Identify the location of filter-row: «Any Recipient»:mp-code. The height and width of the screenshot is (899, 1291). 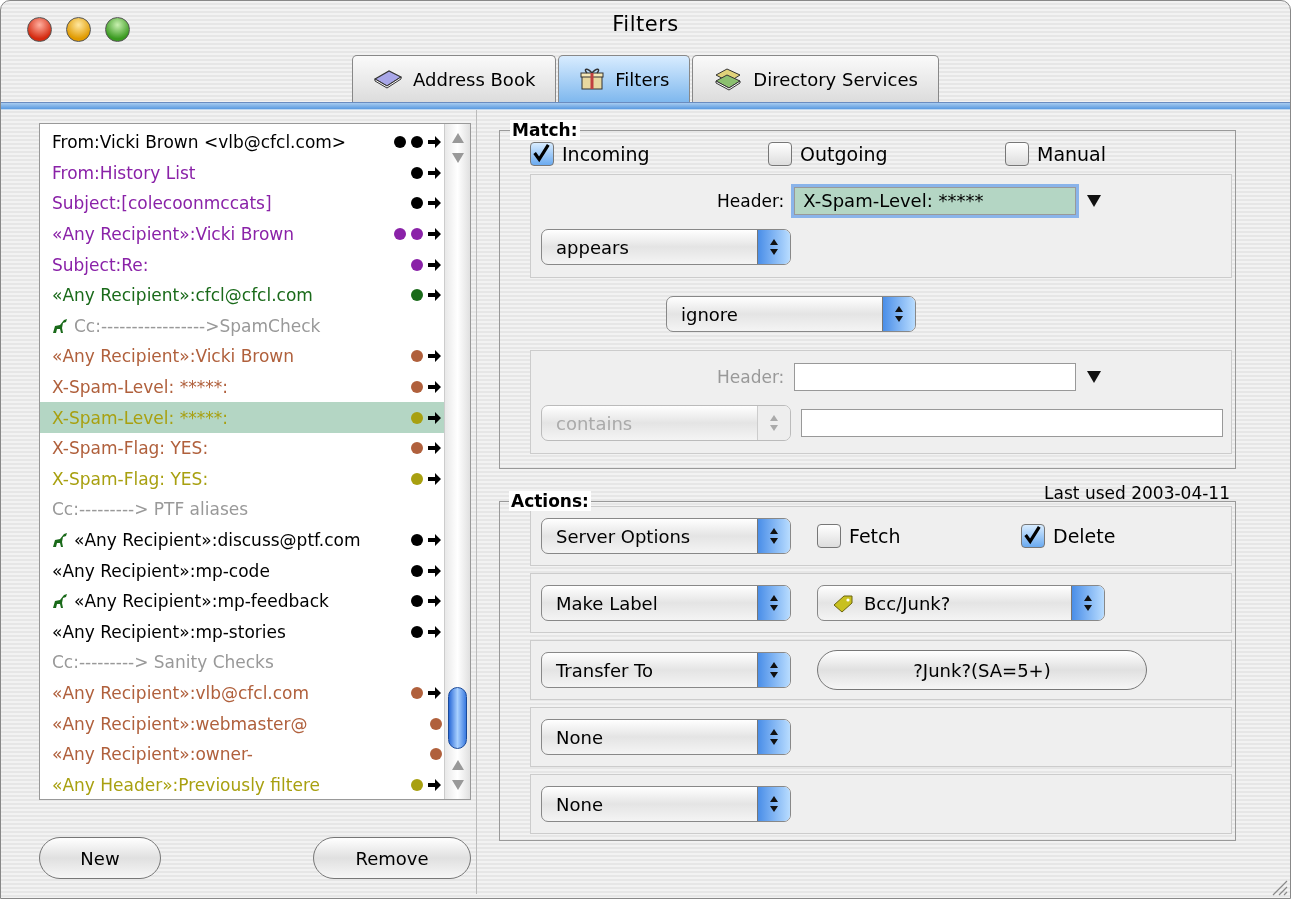
(242, 570).